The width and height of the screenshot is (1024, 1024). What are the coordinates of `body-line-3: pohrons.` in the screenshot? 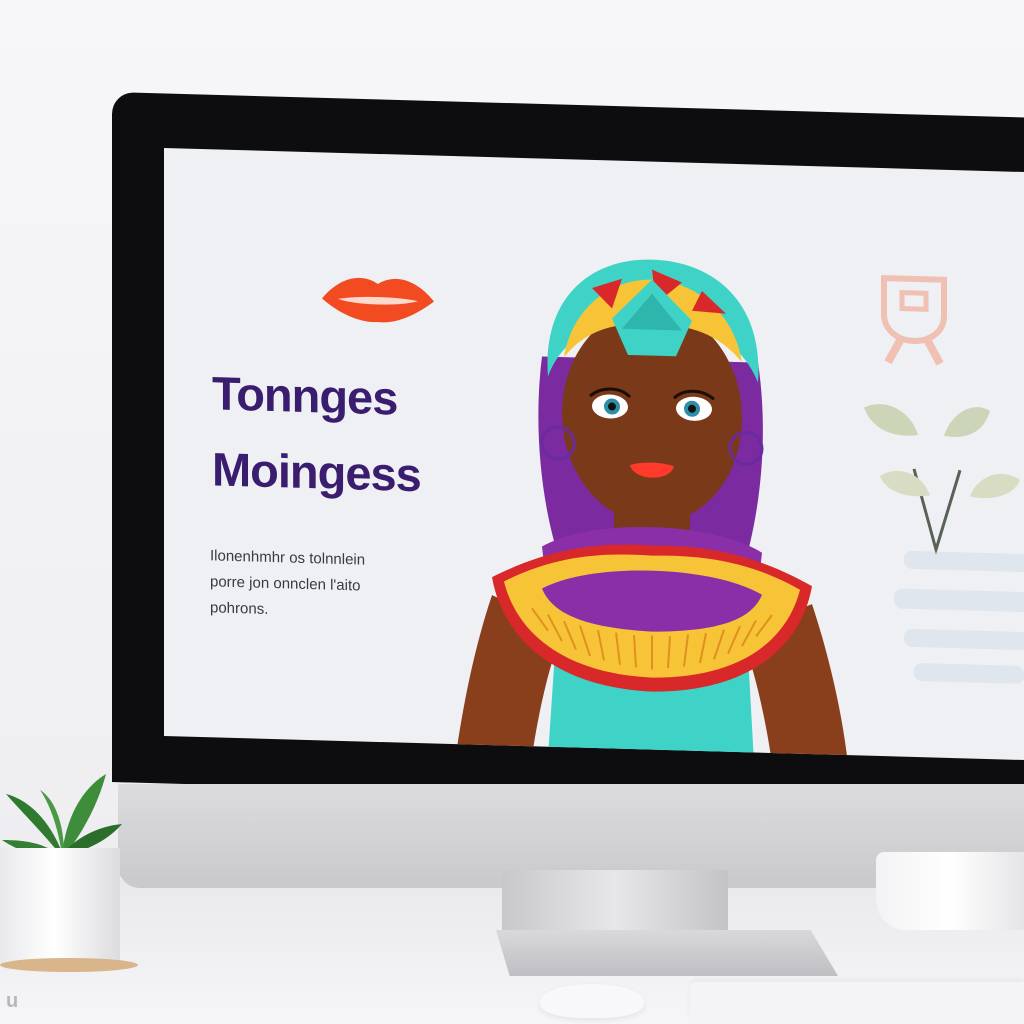 It's located at (239, 608).